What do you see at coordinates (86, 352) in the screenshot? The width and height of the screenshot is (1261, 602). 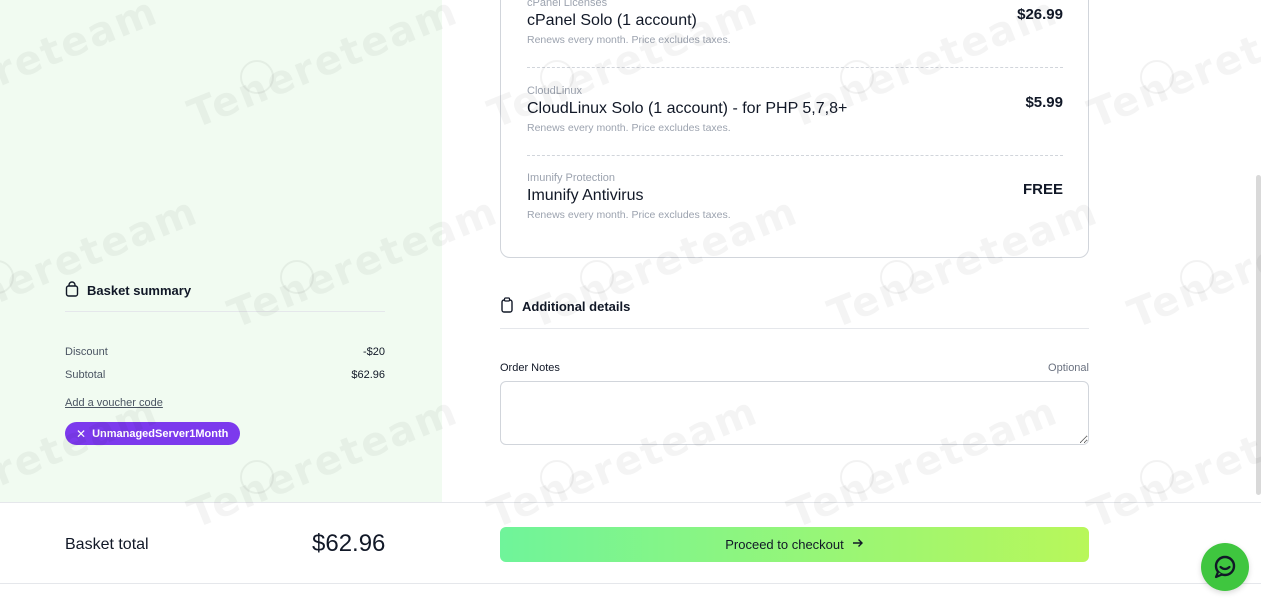 I see `discount-label: Discount` at bounding box center [86, 352].